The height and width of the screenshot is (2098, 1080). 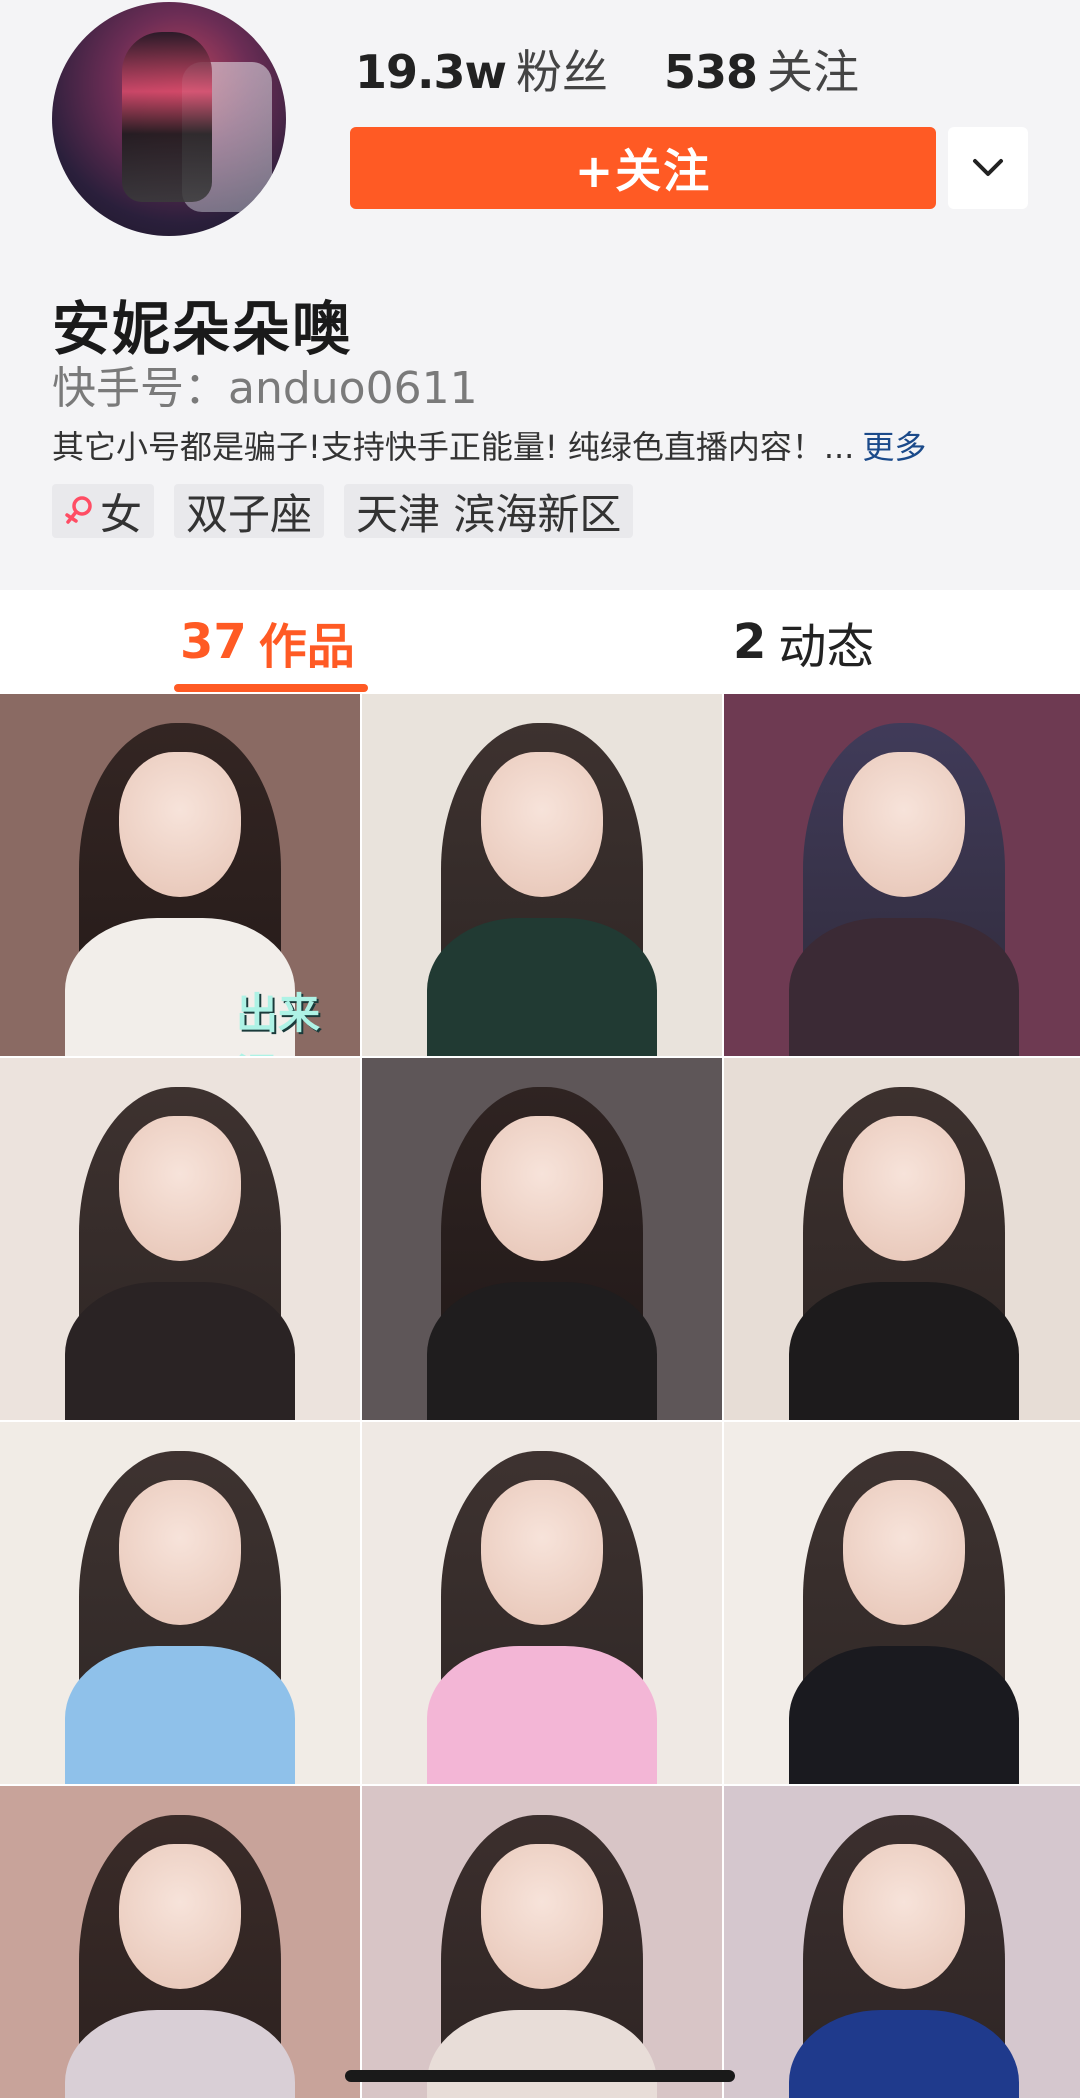 What do you see at coordinates (431, 72) in the screenshot?
I see `followers-count: 19.3w` at bounding box center [431, 72].